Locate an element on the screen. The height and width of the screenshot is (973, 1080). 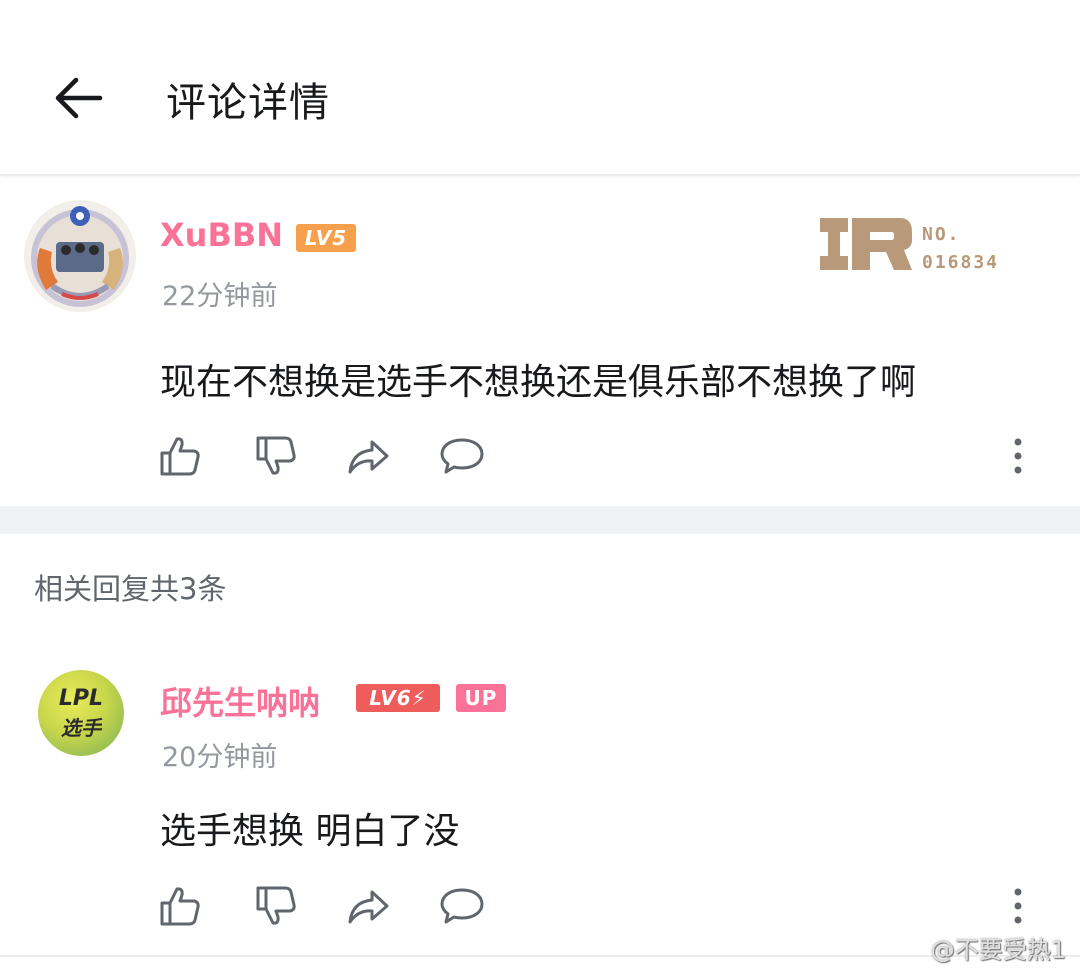
reply-avatar: LPL 选手 is located at coordinates (81, 713).